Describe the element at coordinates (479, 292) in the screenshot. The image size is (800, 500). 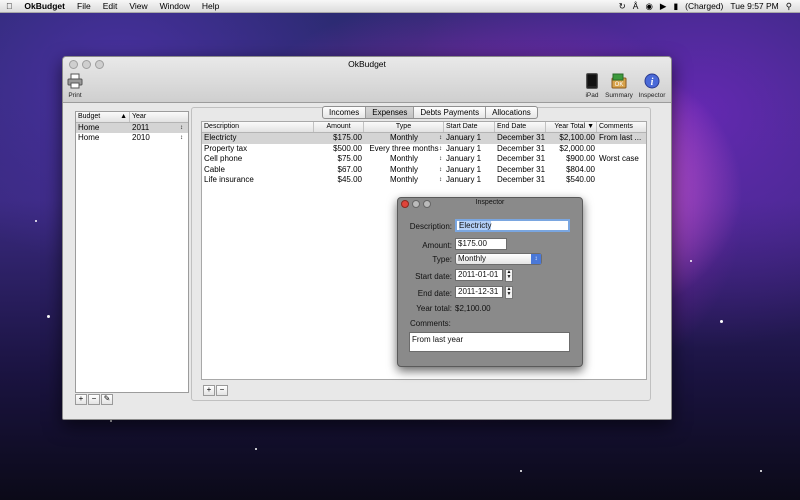
I see `end-date-field: 2011-12-31` at that location.